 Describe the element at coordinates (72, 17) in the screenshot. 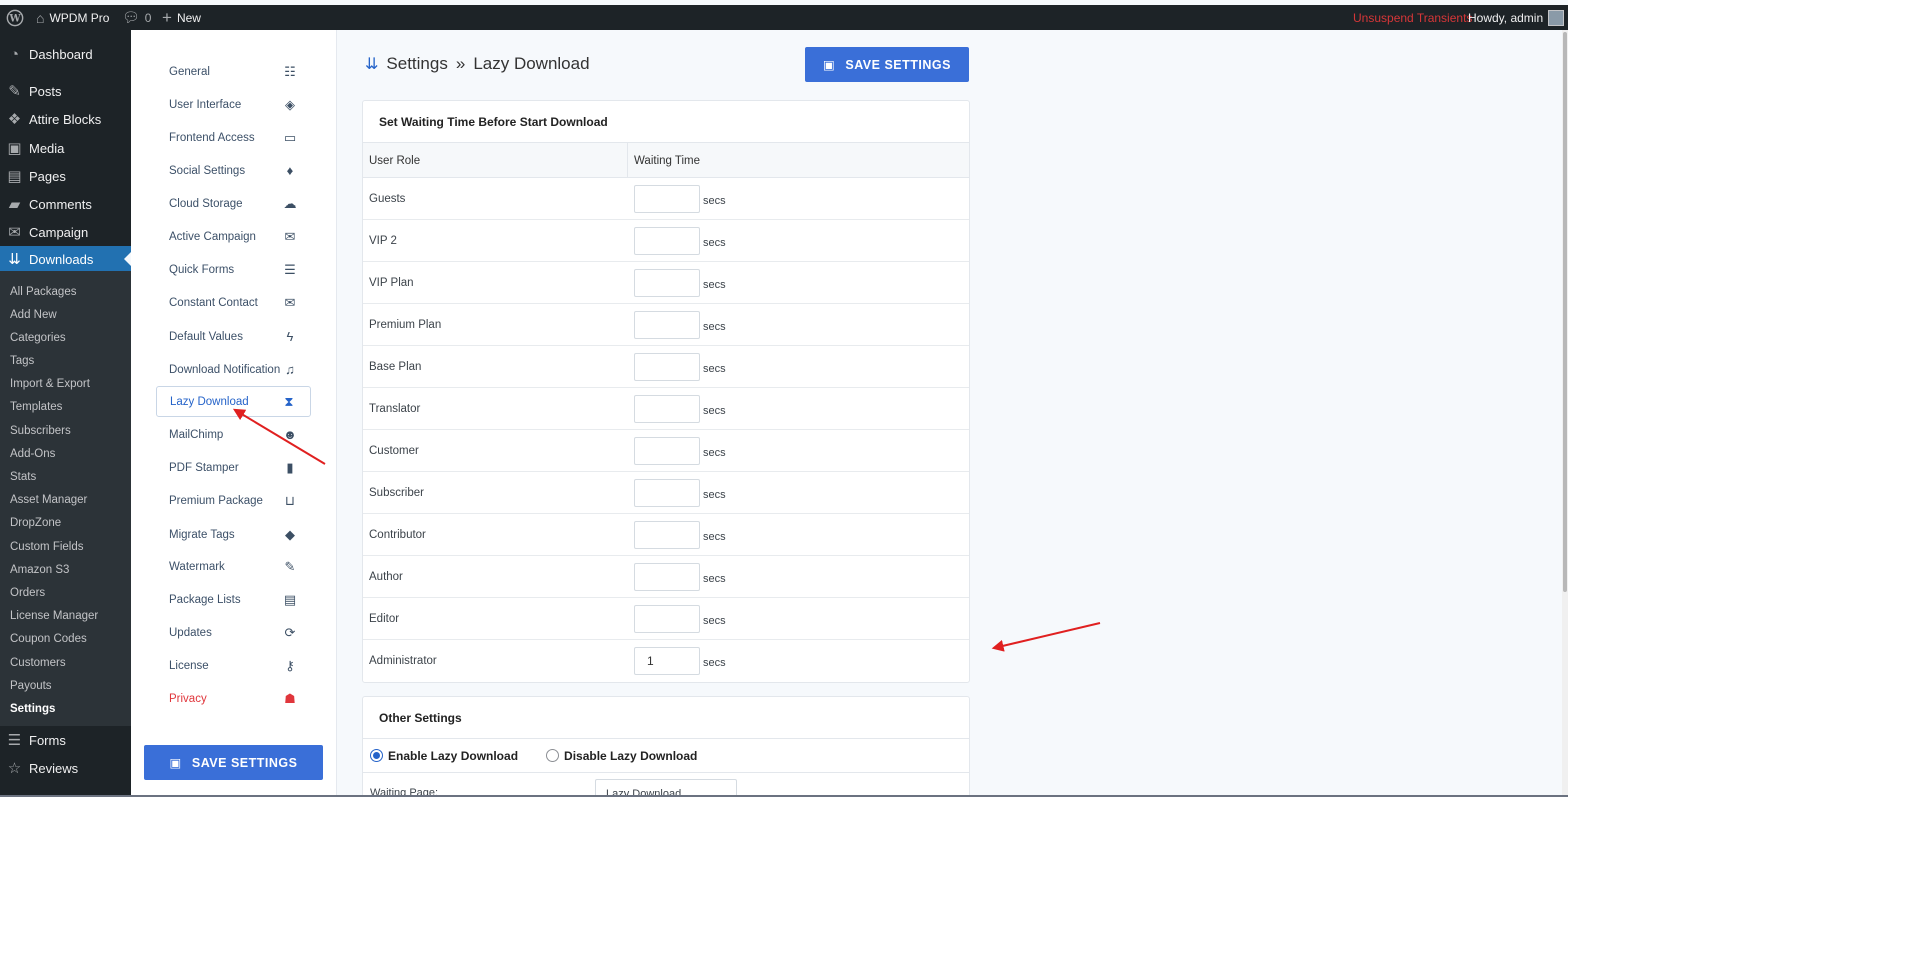

I see `site-name-link: ⌂ WPDM Pro` at that location.